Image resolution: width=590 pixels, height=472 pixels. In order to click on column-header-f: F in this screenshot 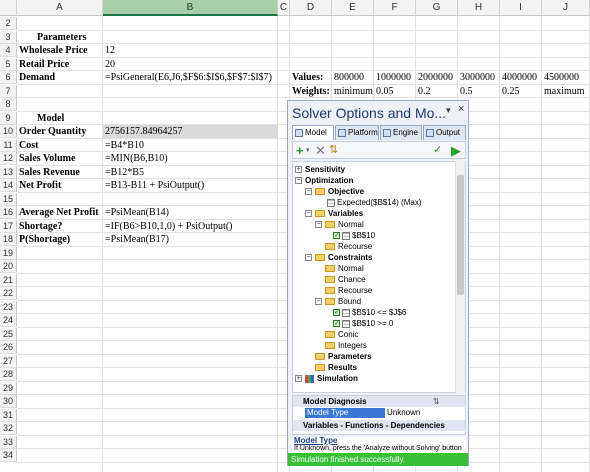, I will do `click(395, 8)`.